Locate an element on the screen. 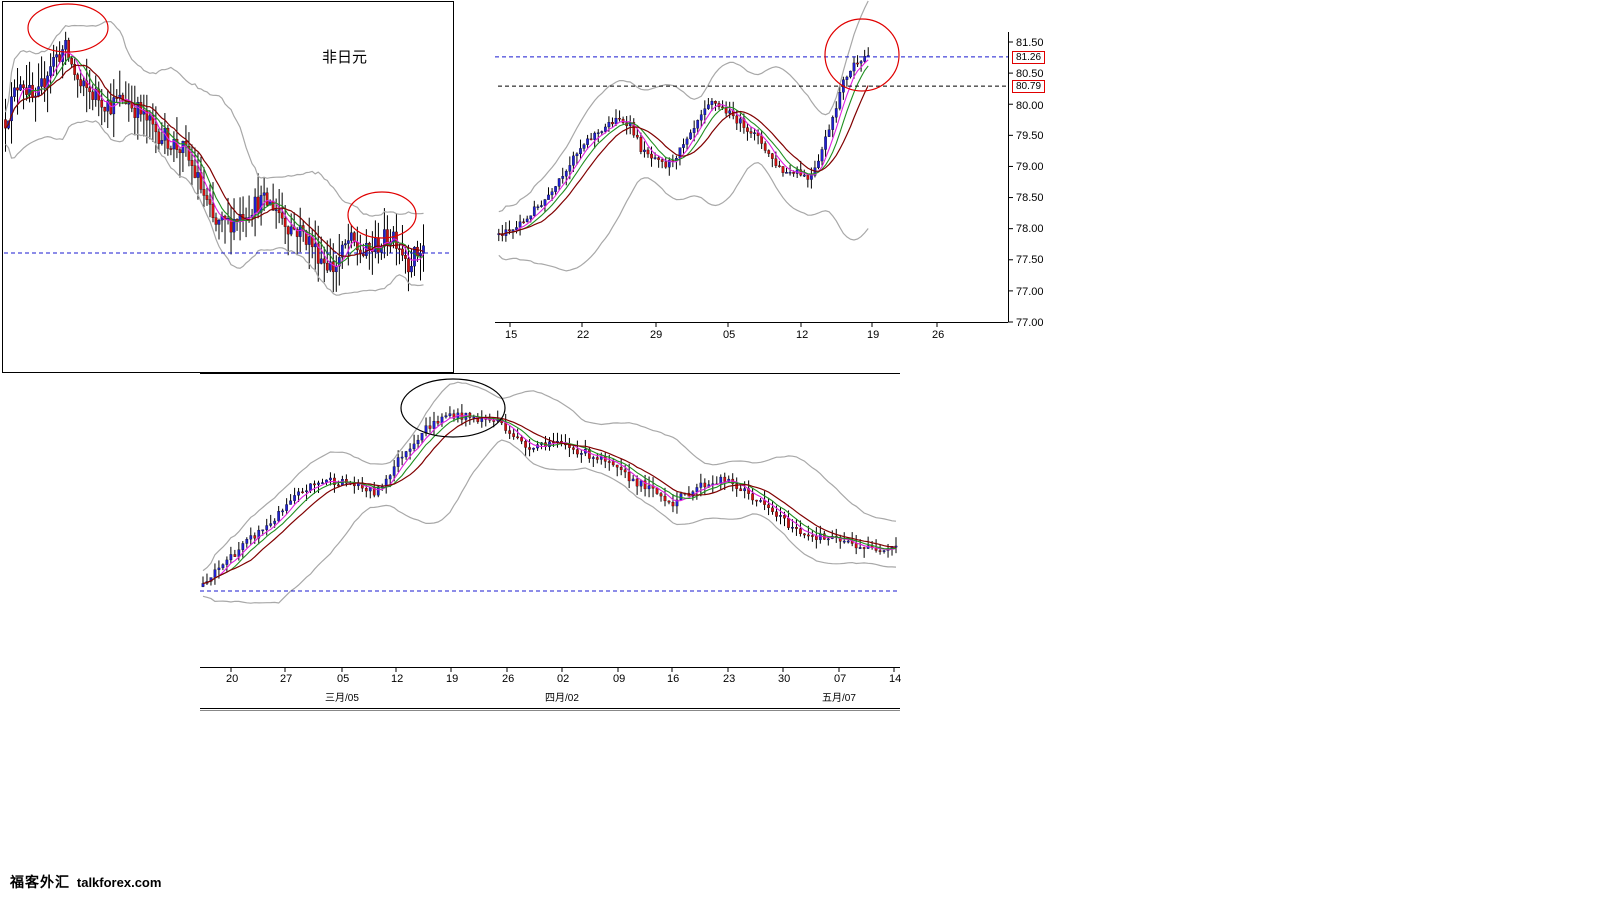 This screenshot has width=1600, height=900. month-label: 五月/07 is located at coordinates (839, 698).